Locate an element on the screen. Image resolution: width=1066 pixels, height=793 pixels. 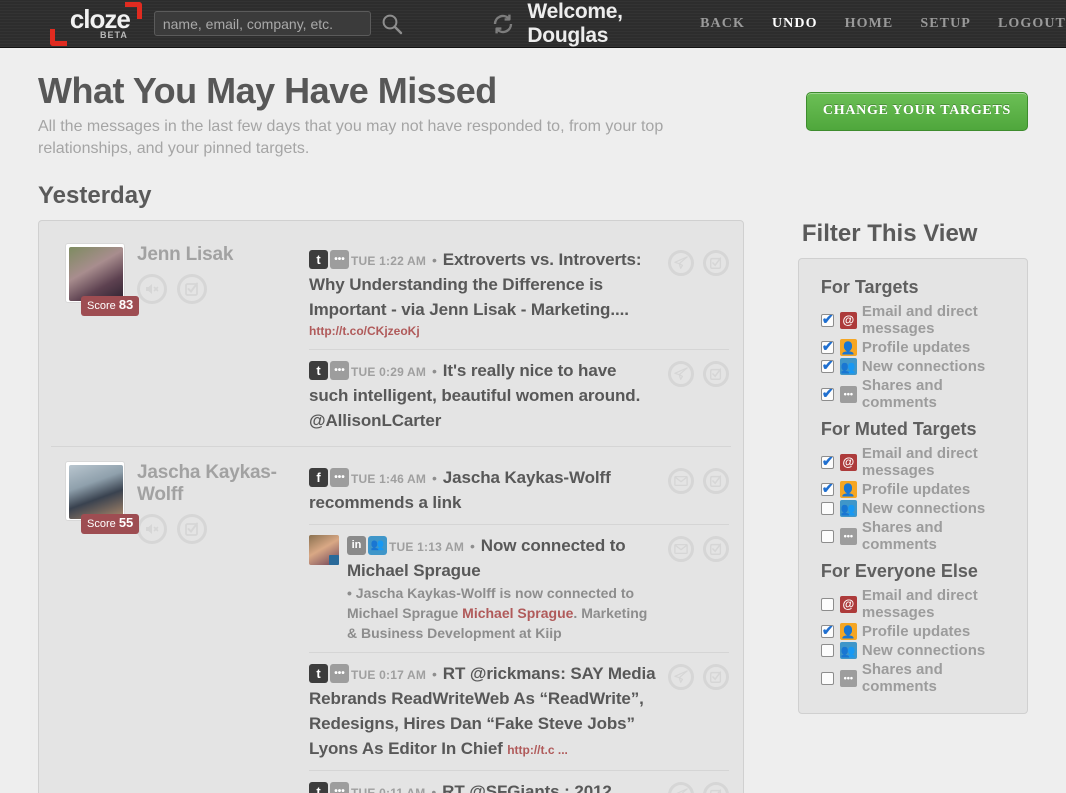
logo-beta-tag: BETA is located at coordinates (114, 34).